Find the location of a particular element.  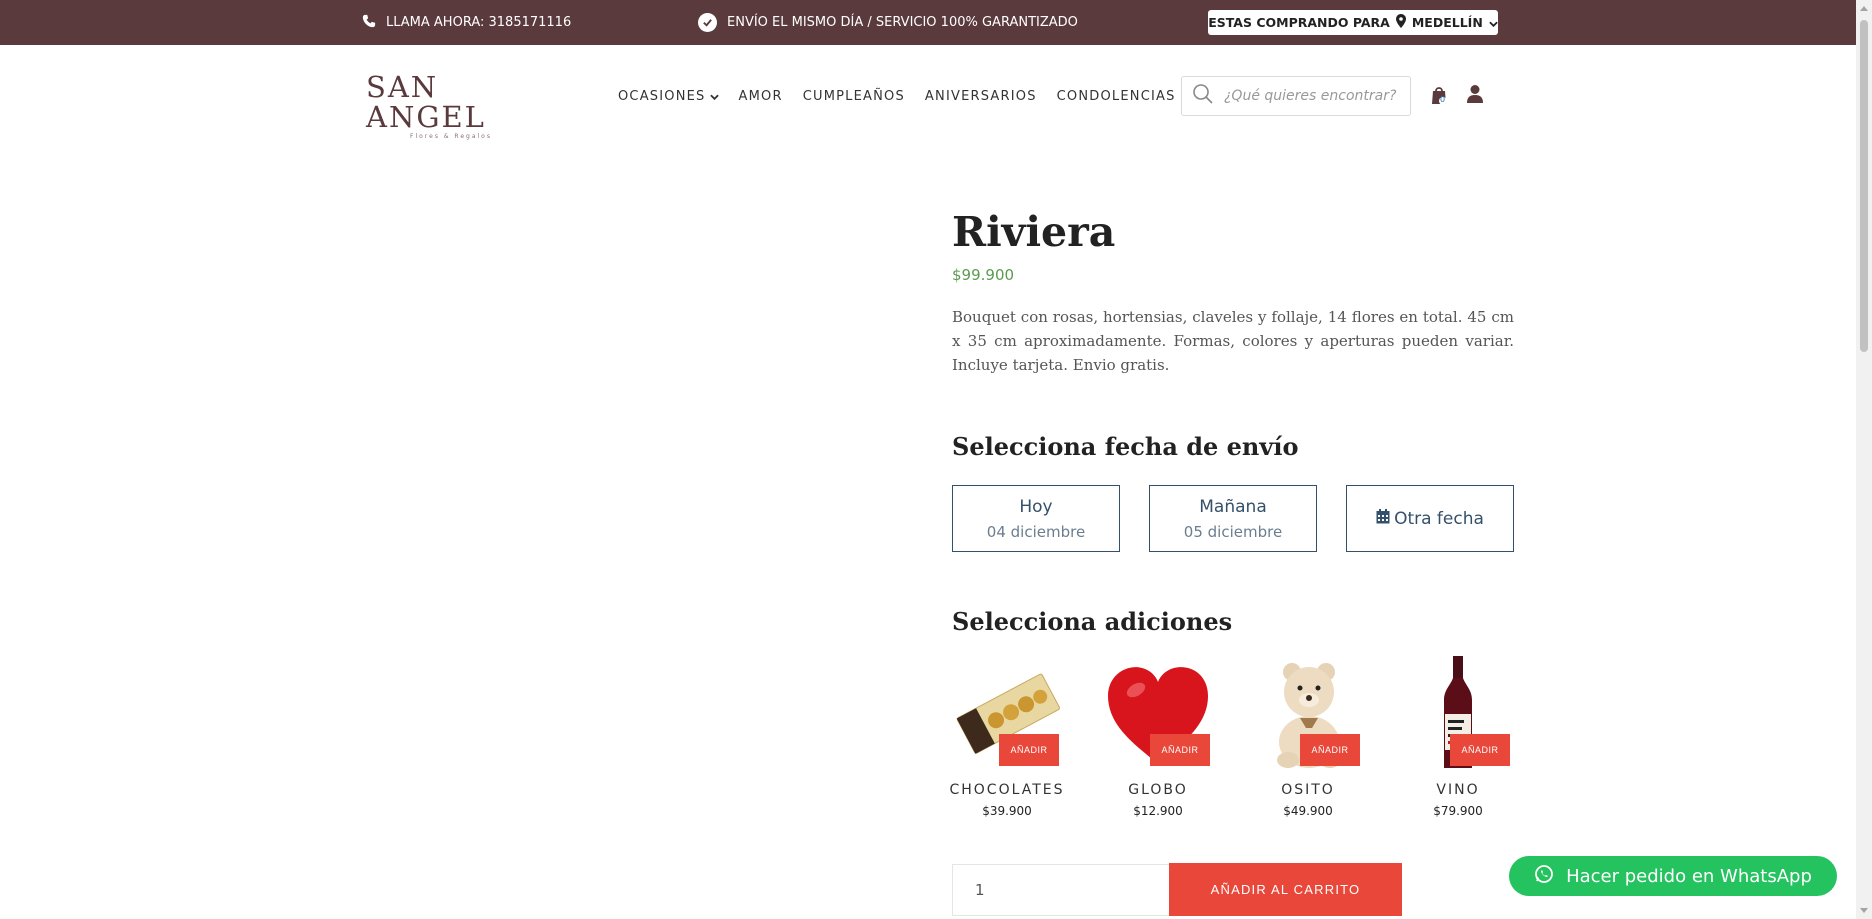

phone-label: LLAMA AHORA: 3185171116 is located at coordinates (479, 22).